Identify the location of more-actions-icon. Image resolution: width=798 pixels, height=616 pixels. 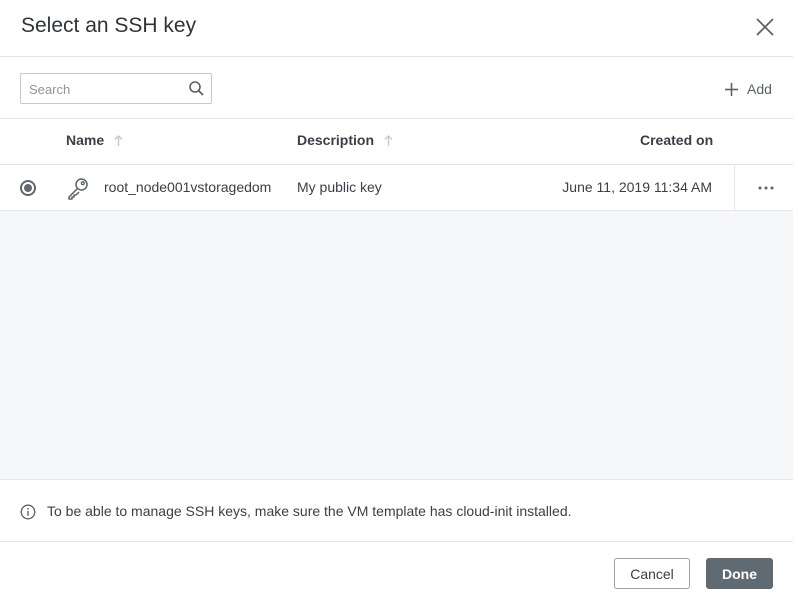
(766, 188).